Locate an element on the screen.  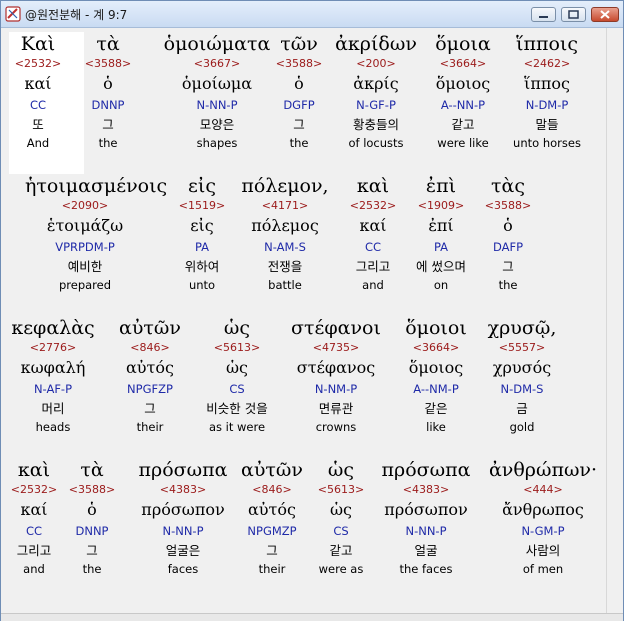
korean-gloss: 얼굴 is located at coordinates (426, 550).